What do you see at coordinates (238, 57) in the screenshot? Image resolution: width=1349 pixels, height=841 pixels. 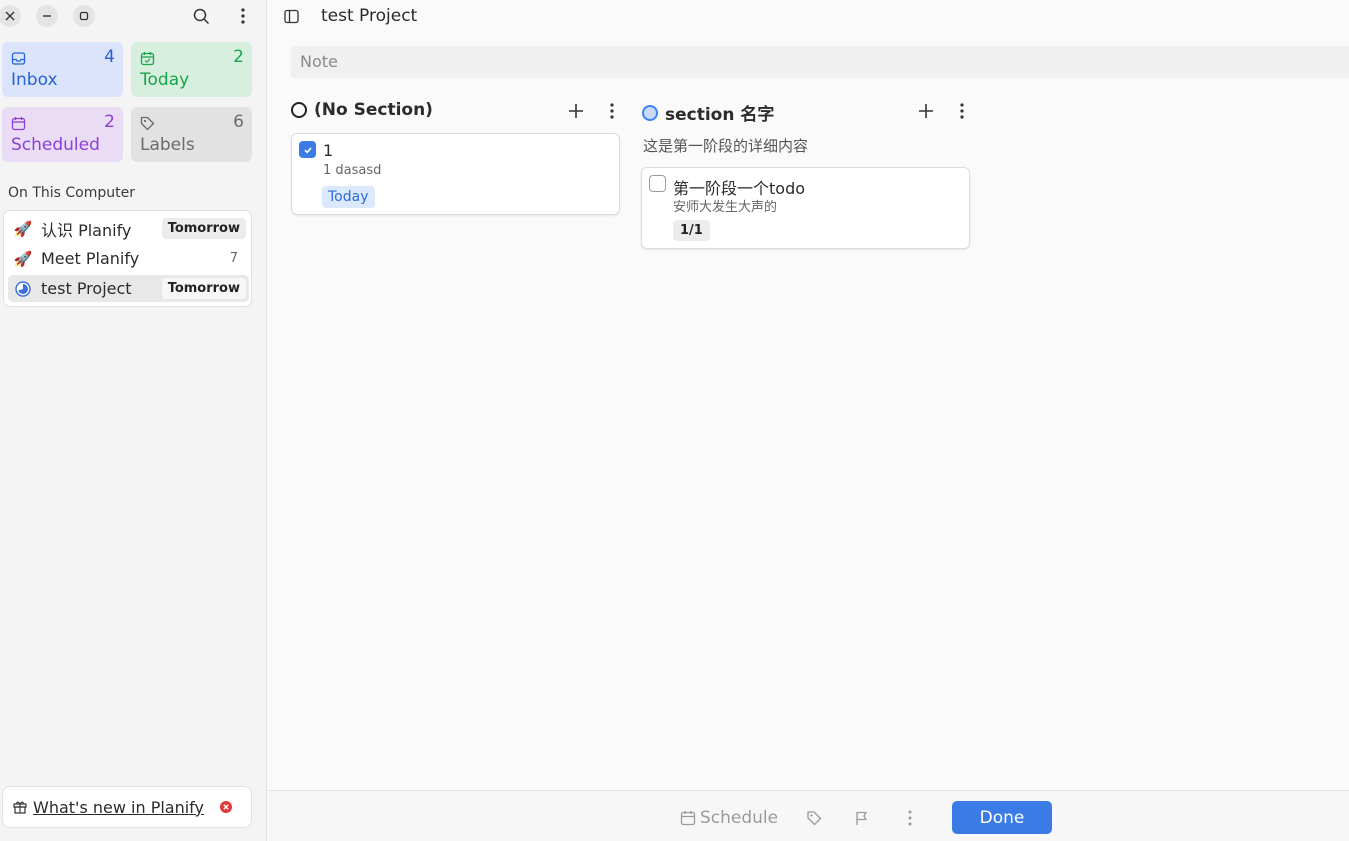 I see `today-count: 2` at bounding box center [238, 57].